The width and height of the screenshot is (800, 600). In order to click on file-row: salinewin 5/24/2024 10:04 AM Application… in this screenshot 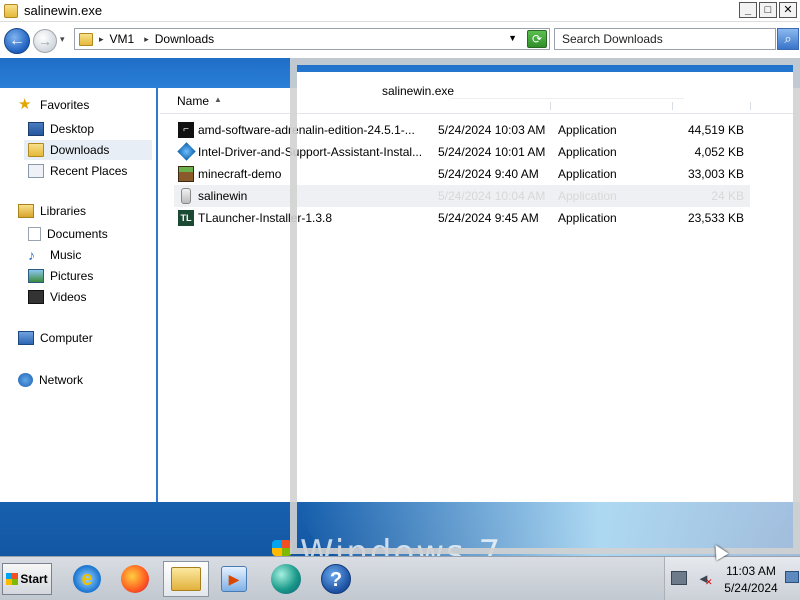, I will do `click(462, 196)`.